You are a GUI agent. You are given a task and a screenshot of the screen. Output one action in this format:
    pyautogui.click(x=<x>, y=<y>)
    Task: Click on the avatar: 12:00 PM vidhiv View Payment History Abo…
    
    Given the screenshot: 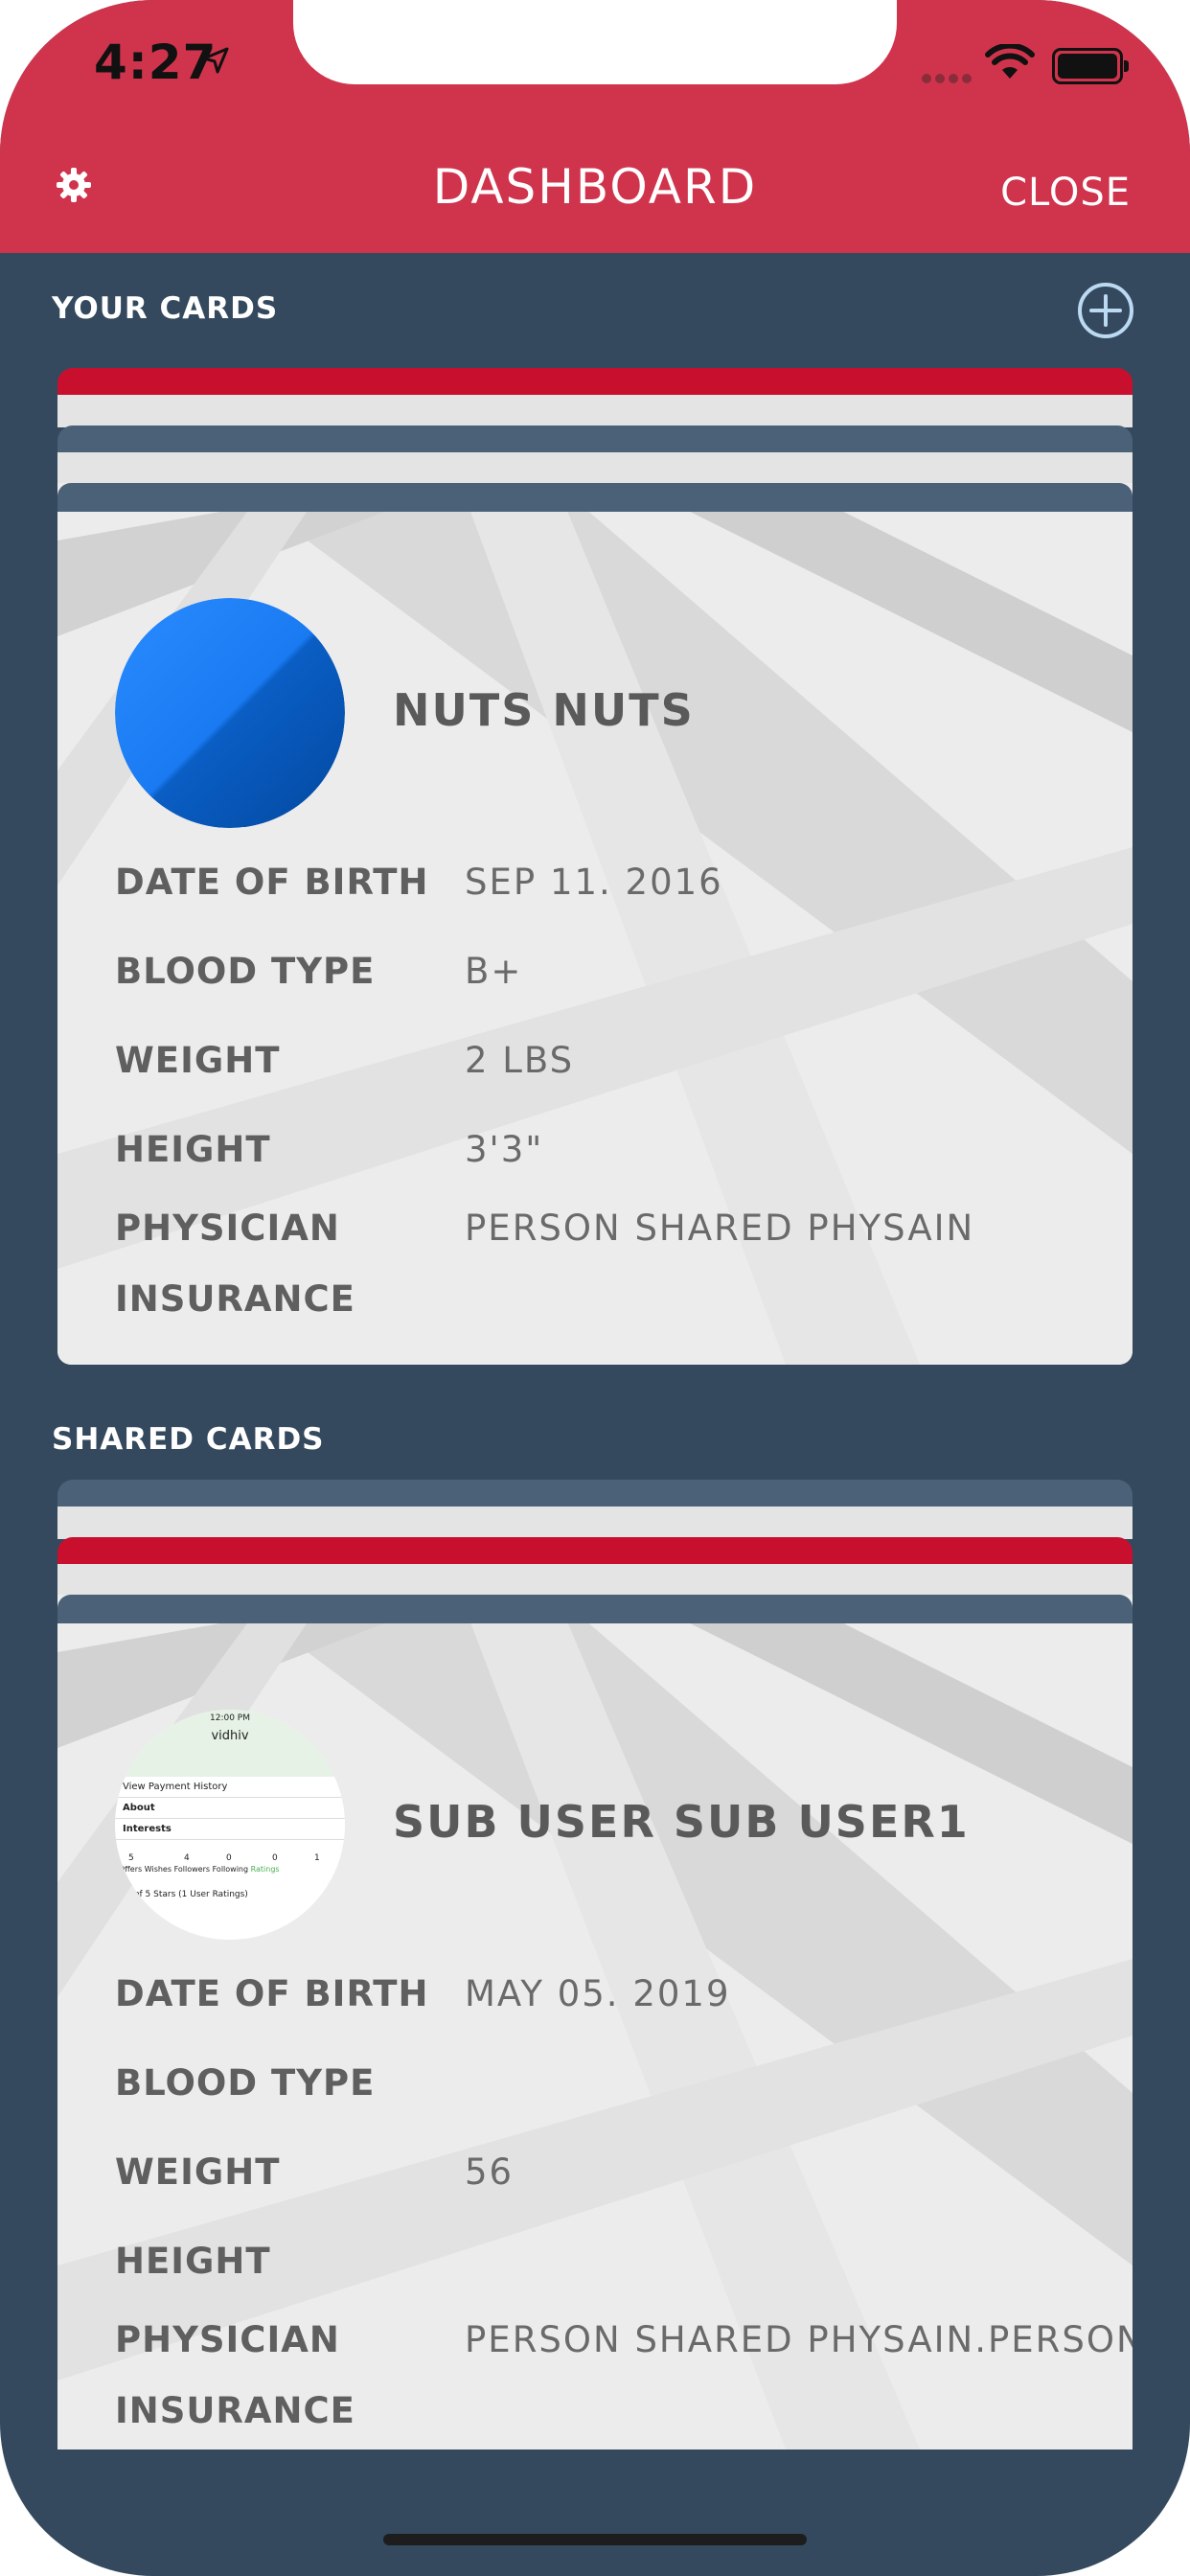 What is the action you would take?
    pyautogui.click(x=230, y=1825)
    